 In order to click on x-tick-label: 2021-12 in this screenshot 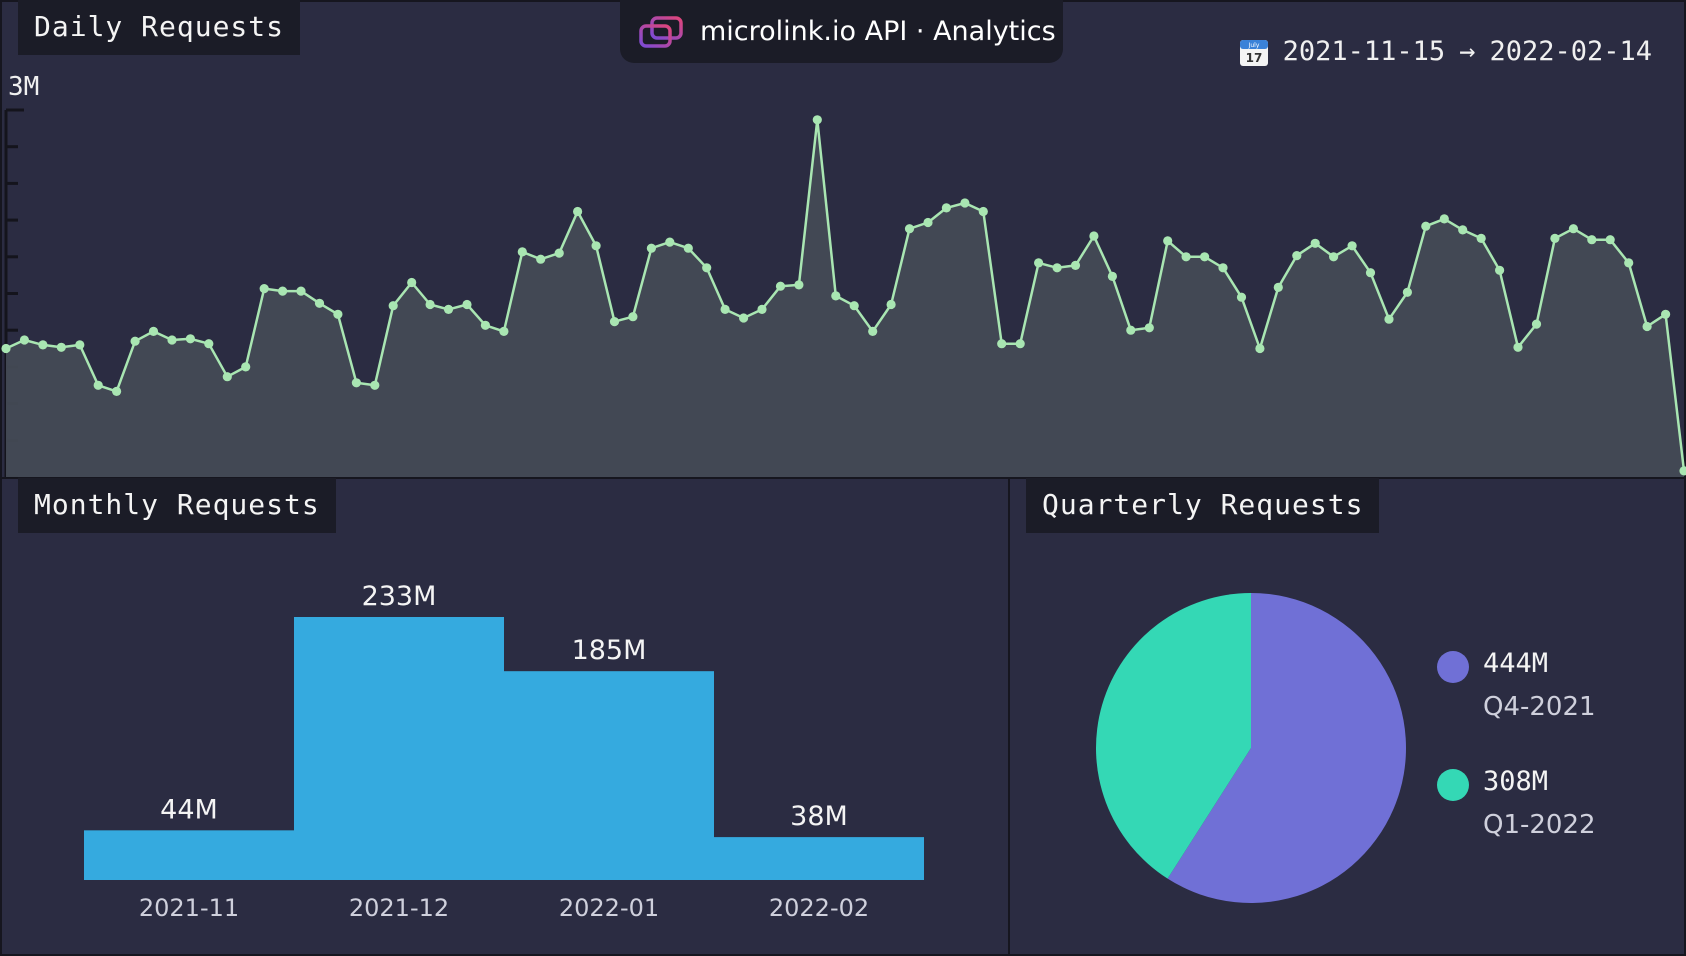, I will do `click(399, 908)`.